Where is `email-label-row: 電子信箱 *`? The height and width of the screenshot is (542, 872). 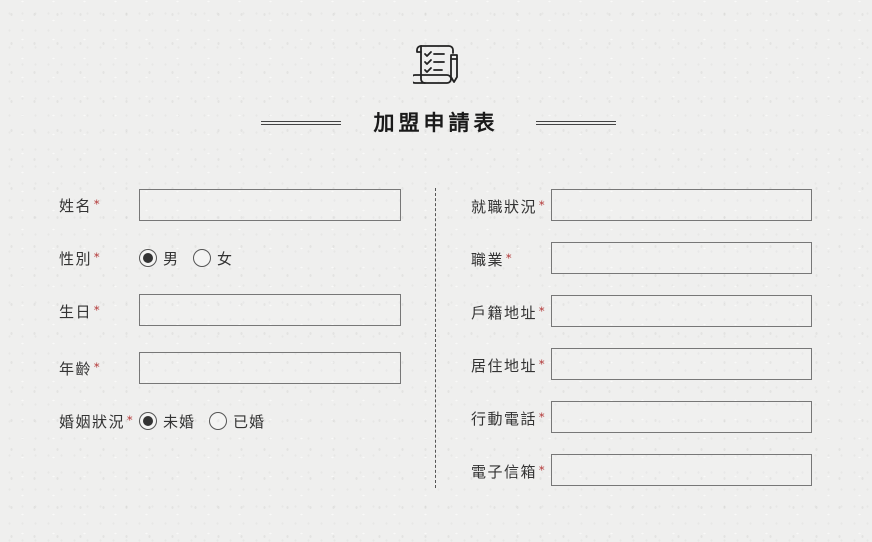
email-label-row: 電子信箱 * is located at coordinates (508, 471).